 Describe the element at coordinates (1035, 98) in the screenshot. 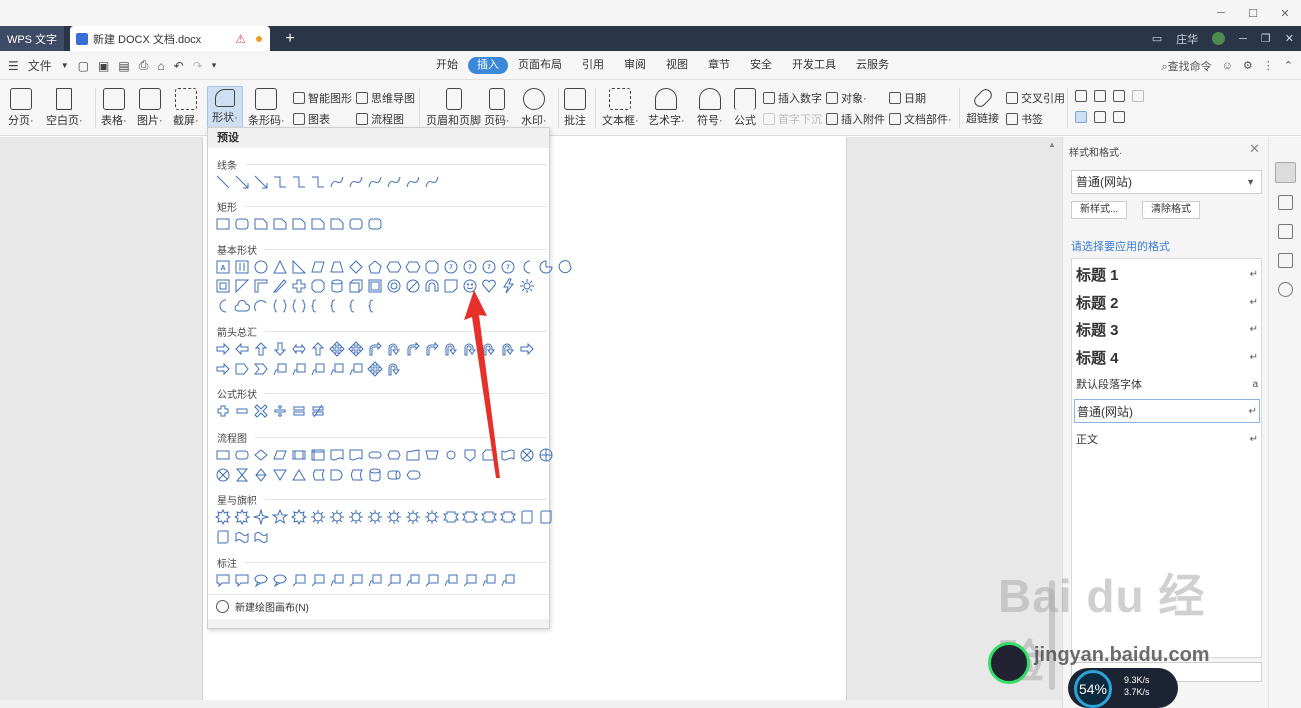

I see `cross-ref-button: 交叉引用` at that location.